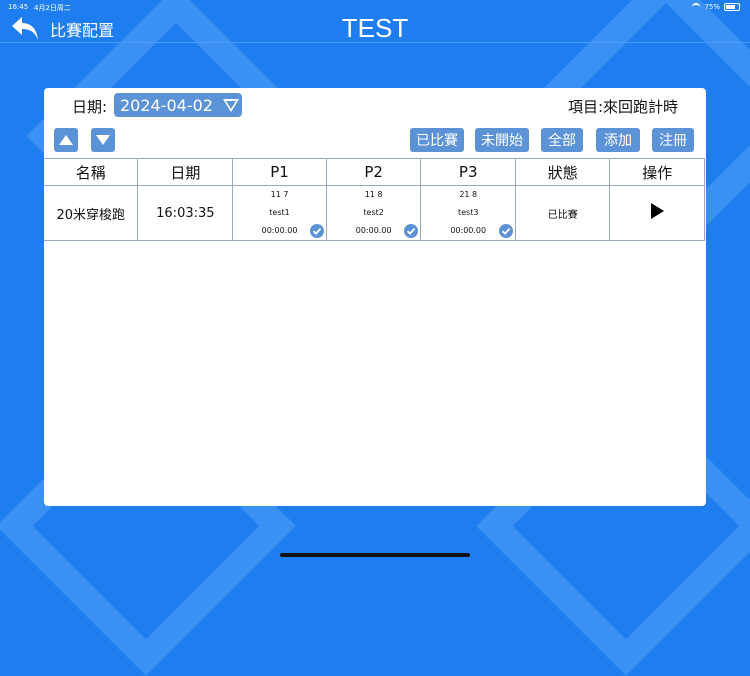 This screenshot has width=750, height=676. What do you see at coordinates (166, 105) in the screenshot?
I see `date-value: 2024-04-02` at bounding box center [166, 105].